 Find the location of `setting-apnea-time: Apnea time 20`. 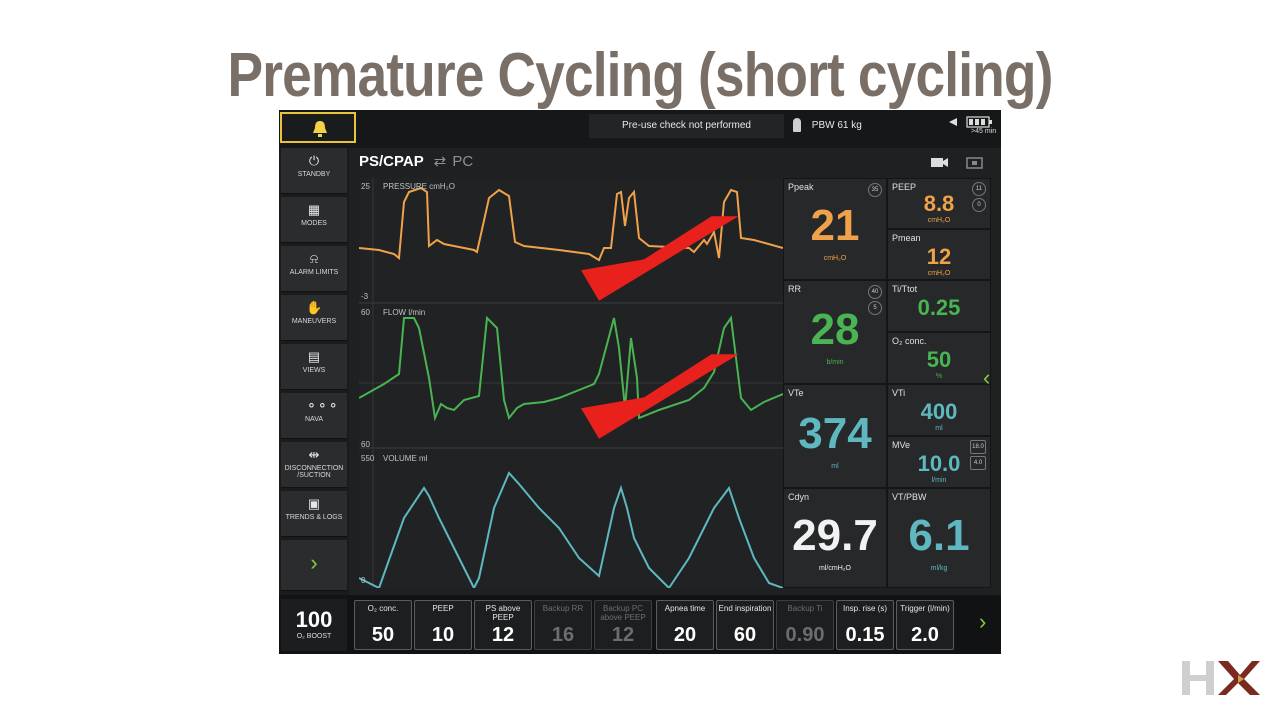

setting-apnea-time: Apnea time 20 is located at coordinates (685, 625).